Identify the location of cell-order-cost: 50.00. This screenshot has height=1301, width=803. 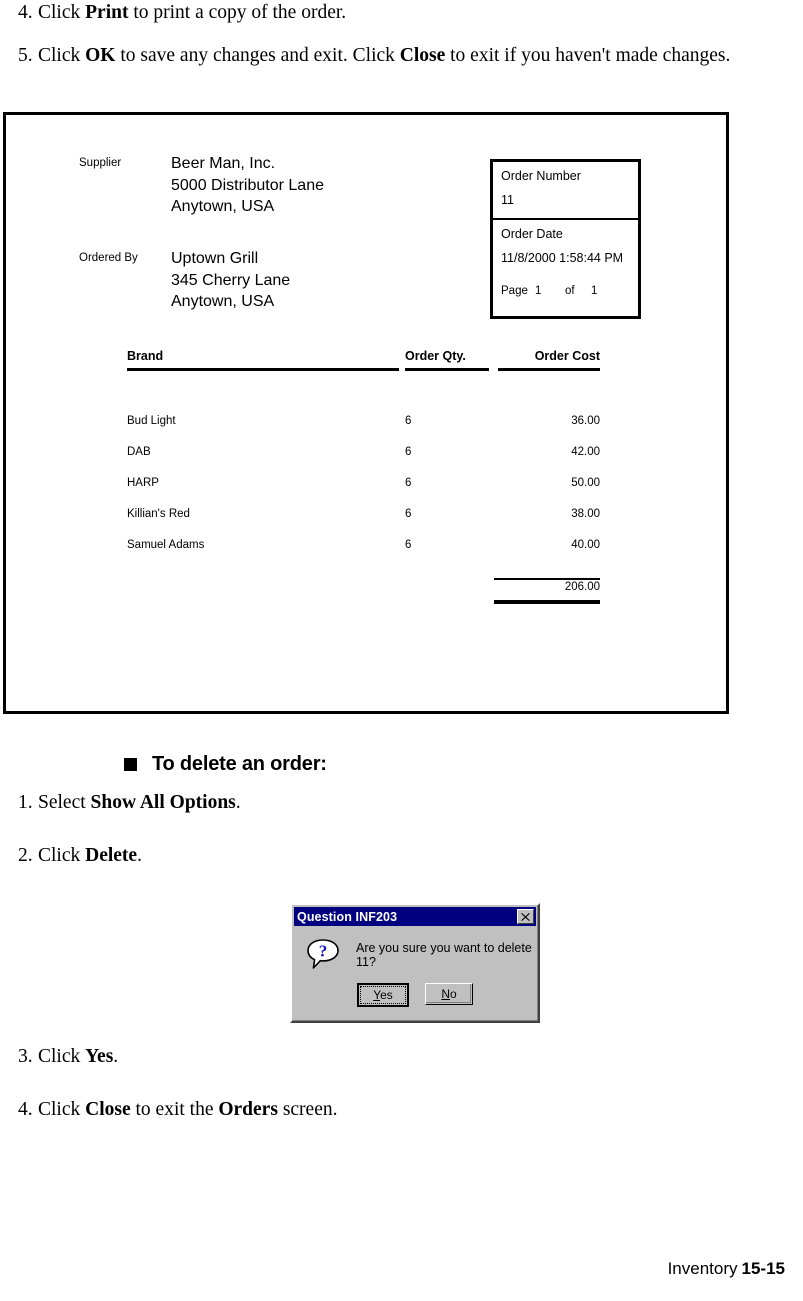
(585, 483).